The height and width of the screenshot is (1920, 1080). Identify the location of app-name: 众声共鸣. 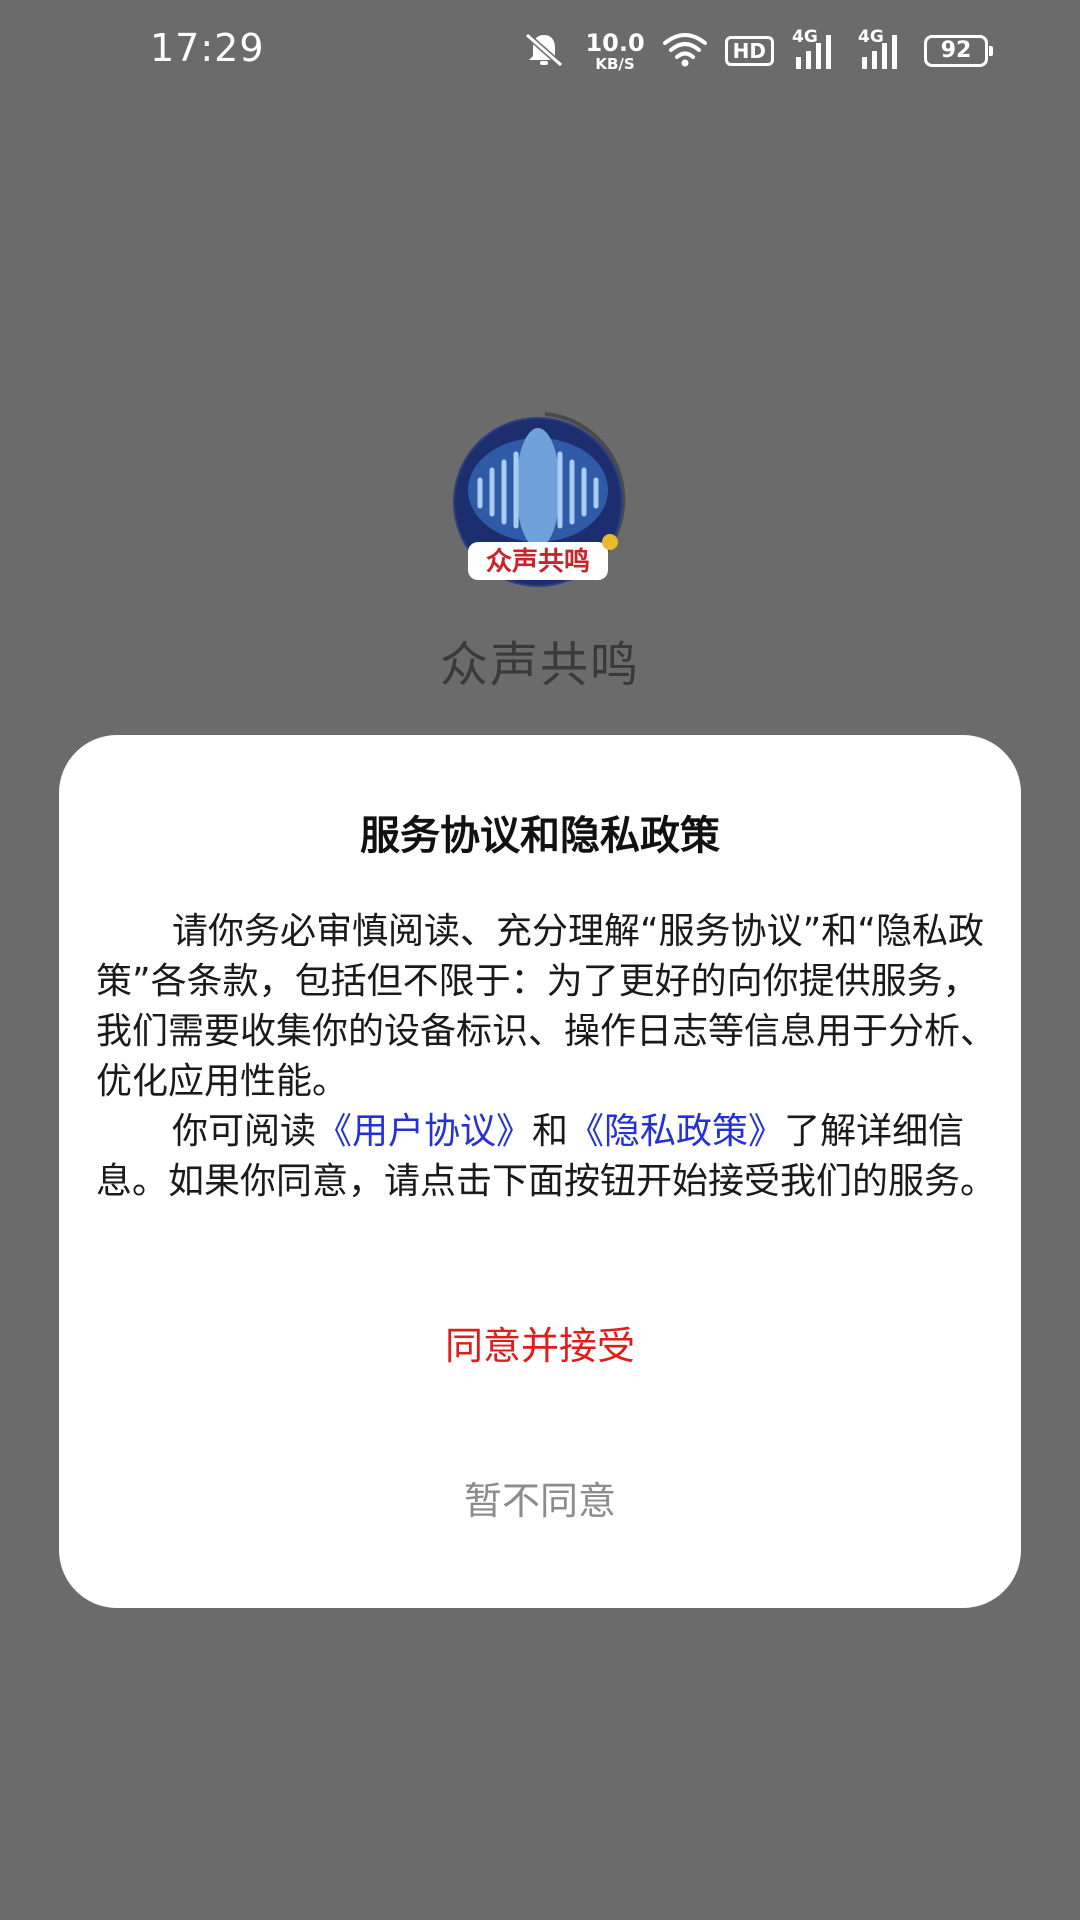
(539, 665).